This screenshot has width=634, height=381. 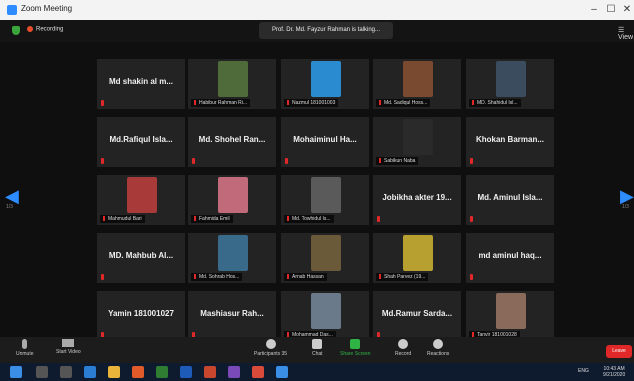 I want to click on participant-tile: Nazmul 181001003, so click(x=325, y=84).